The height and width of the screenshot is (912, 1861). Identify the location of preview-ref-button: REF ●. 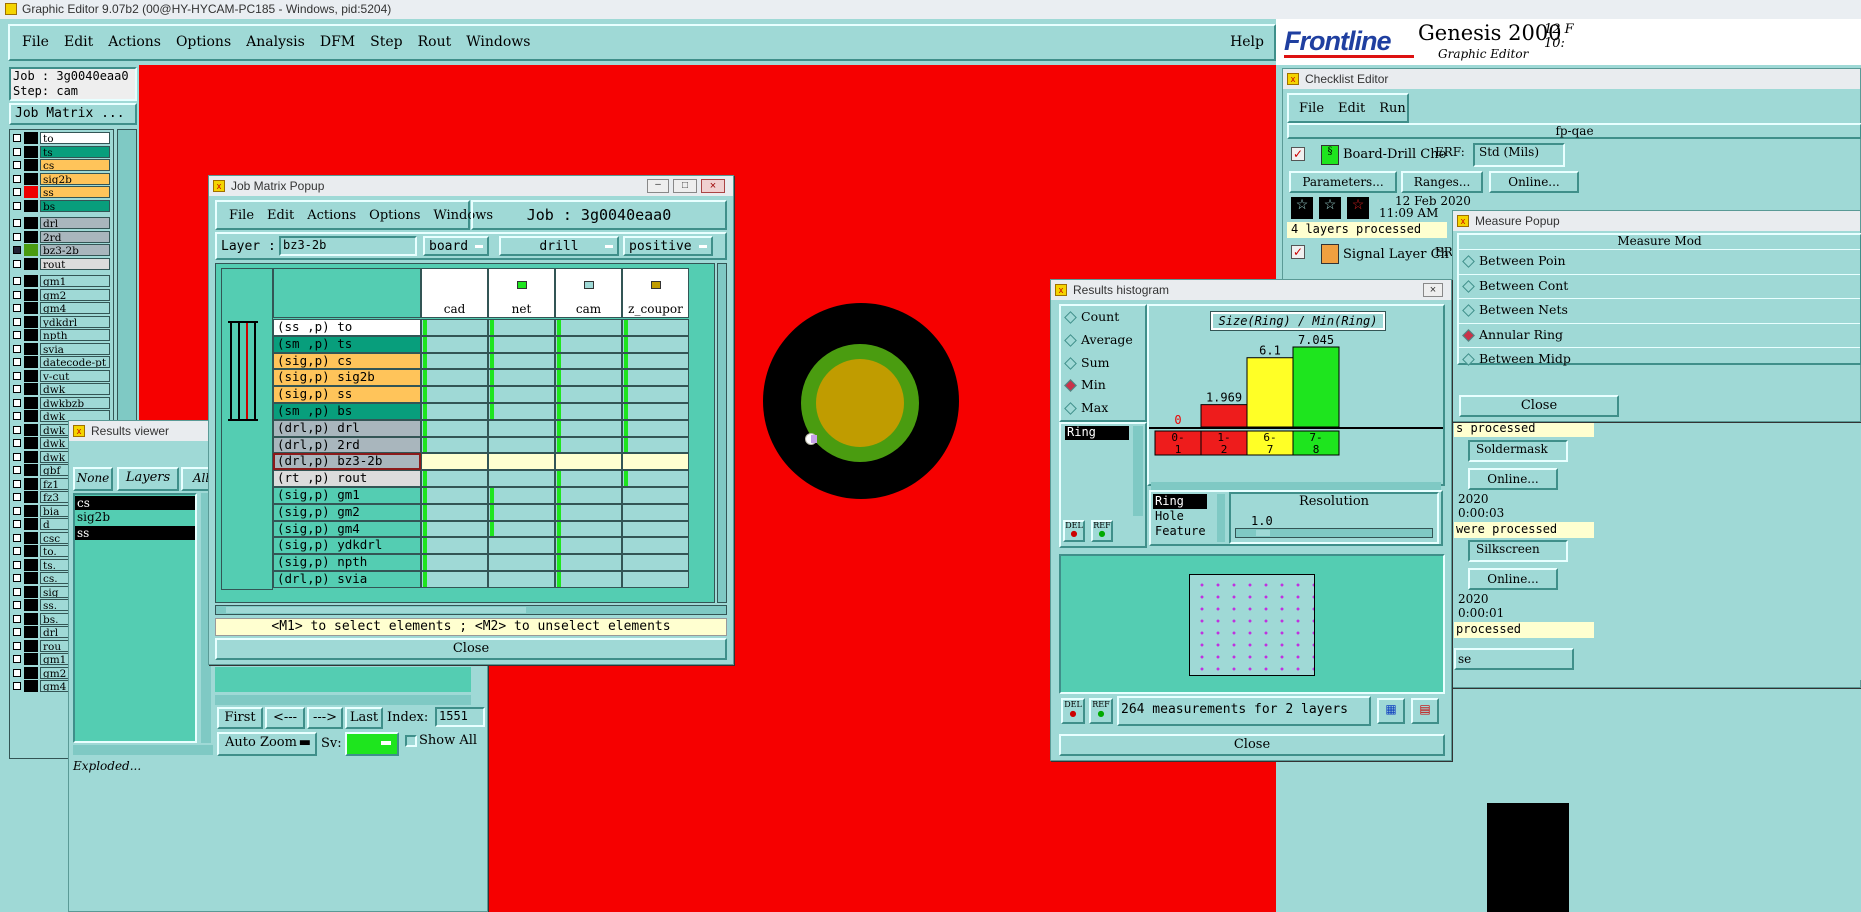
(1101, 711).